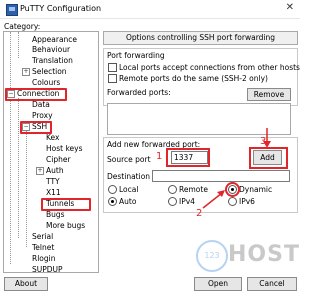 This screenshot has height=293, width=320. Describe the element at coordinates (218, 284) in the screenshot. I see `open-button: Open` at that location.